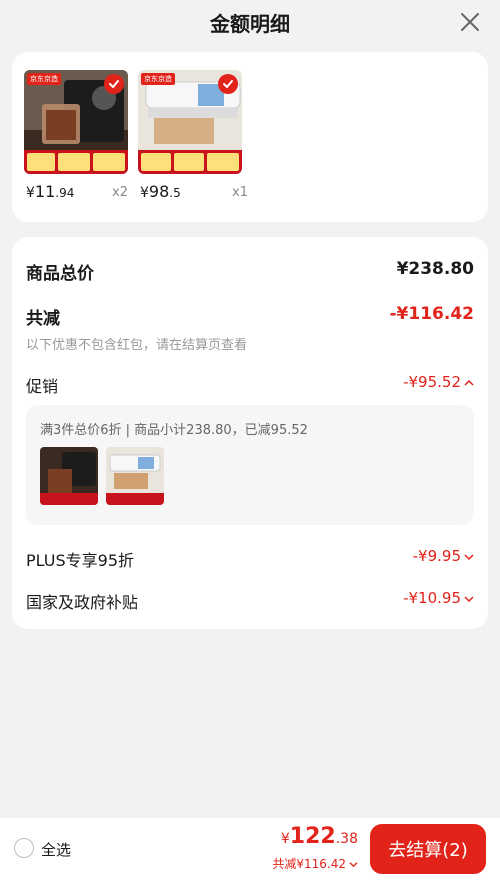  I want to click on discount-note: 以下优惠不包含红包，请在结算页查看, so click(137, 345).